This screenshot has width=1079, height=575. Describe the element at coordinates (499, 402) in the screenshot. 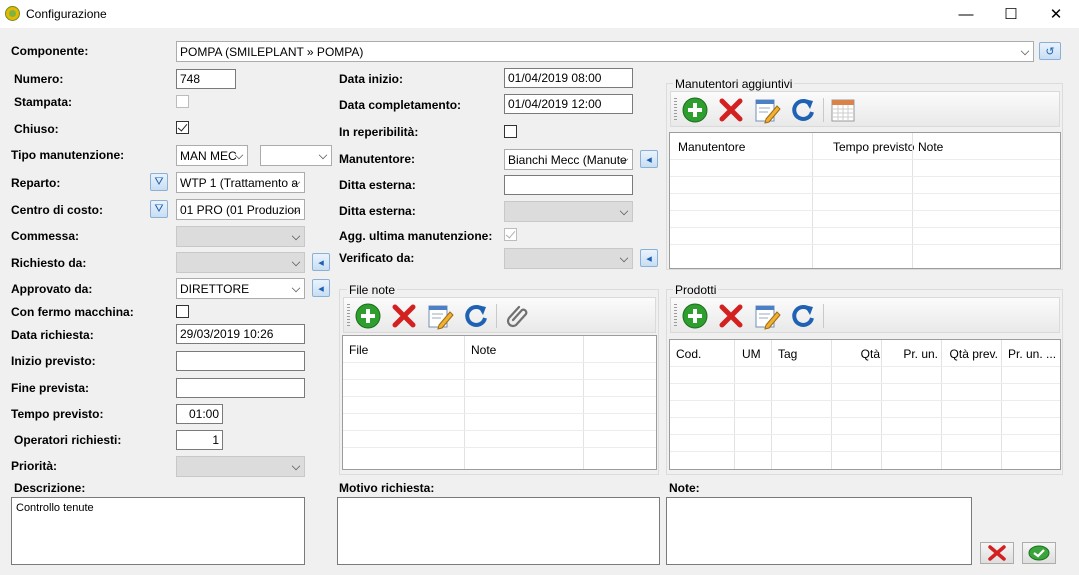

I see `file-note-grid: File Note` at that location.